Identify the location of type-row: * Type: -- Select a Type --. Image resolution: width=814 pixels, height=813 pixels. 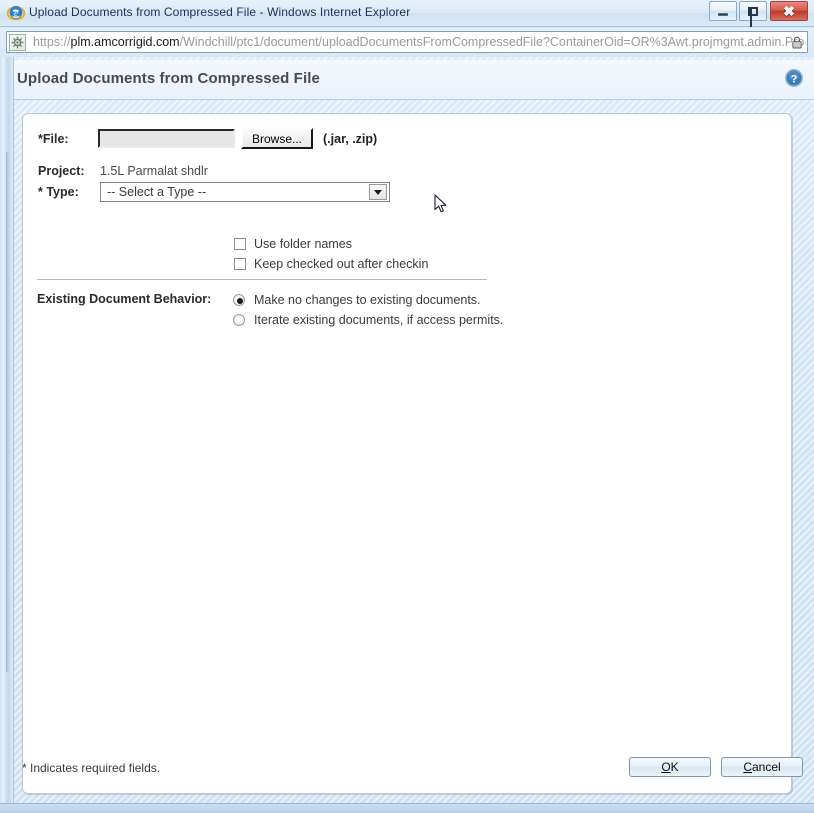
(214, 192).